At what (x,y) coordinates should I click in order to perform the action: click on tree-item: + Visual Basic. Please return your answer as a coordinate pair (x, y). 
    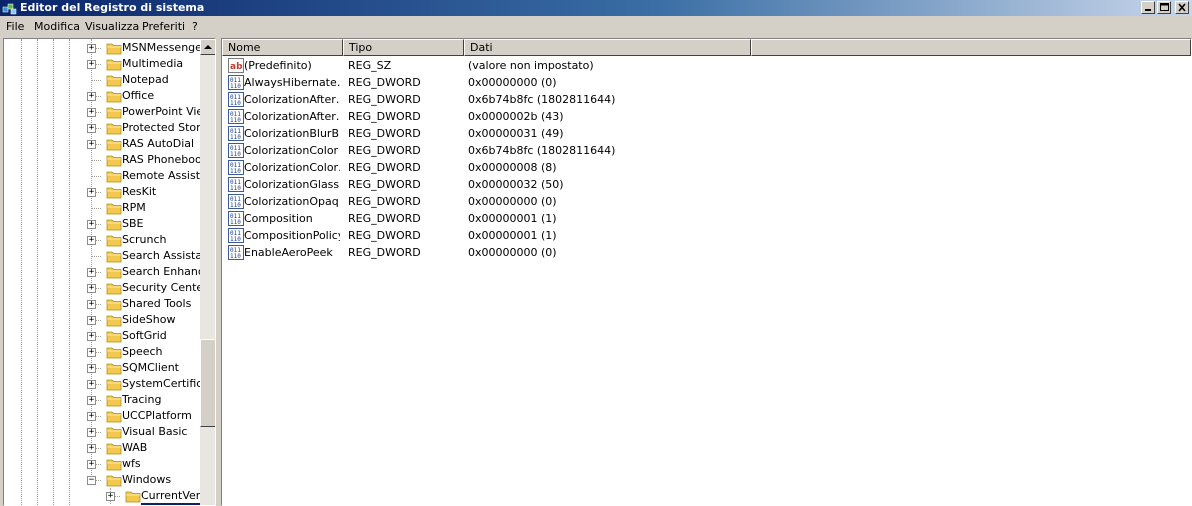
    Looking at the image, I should click on (101, 432).